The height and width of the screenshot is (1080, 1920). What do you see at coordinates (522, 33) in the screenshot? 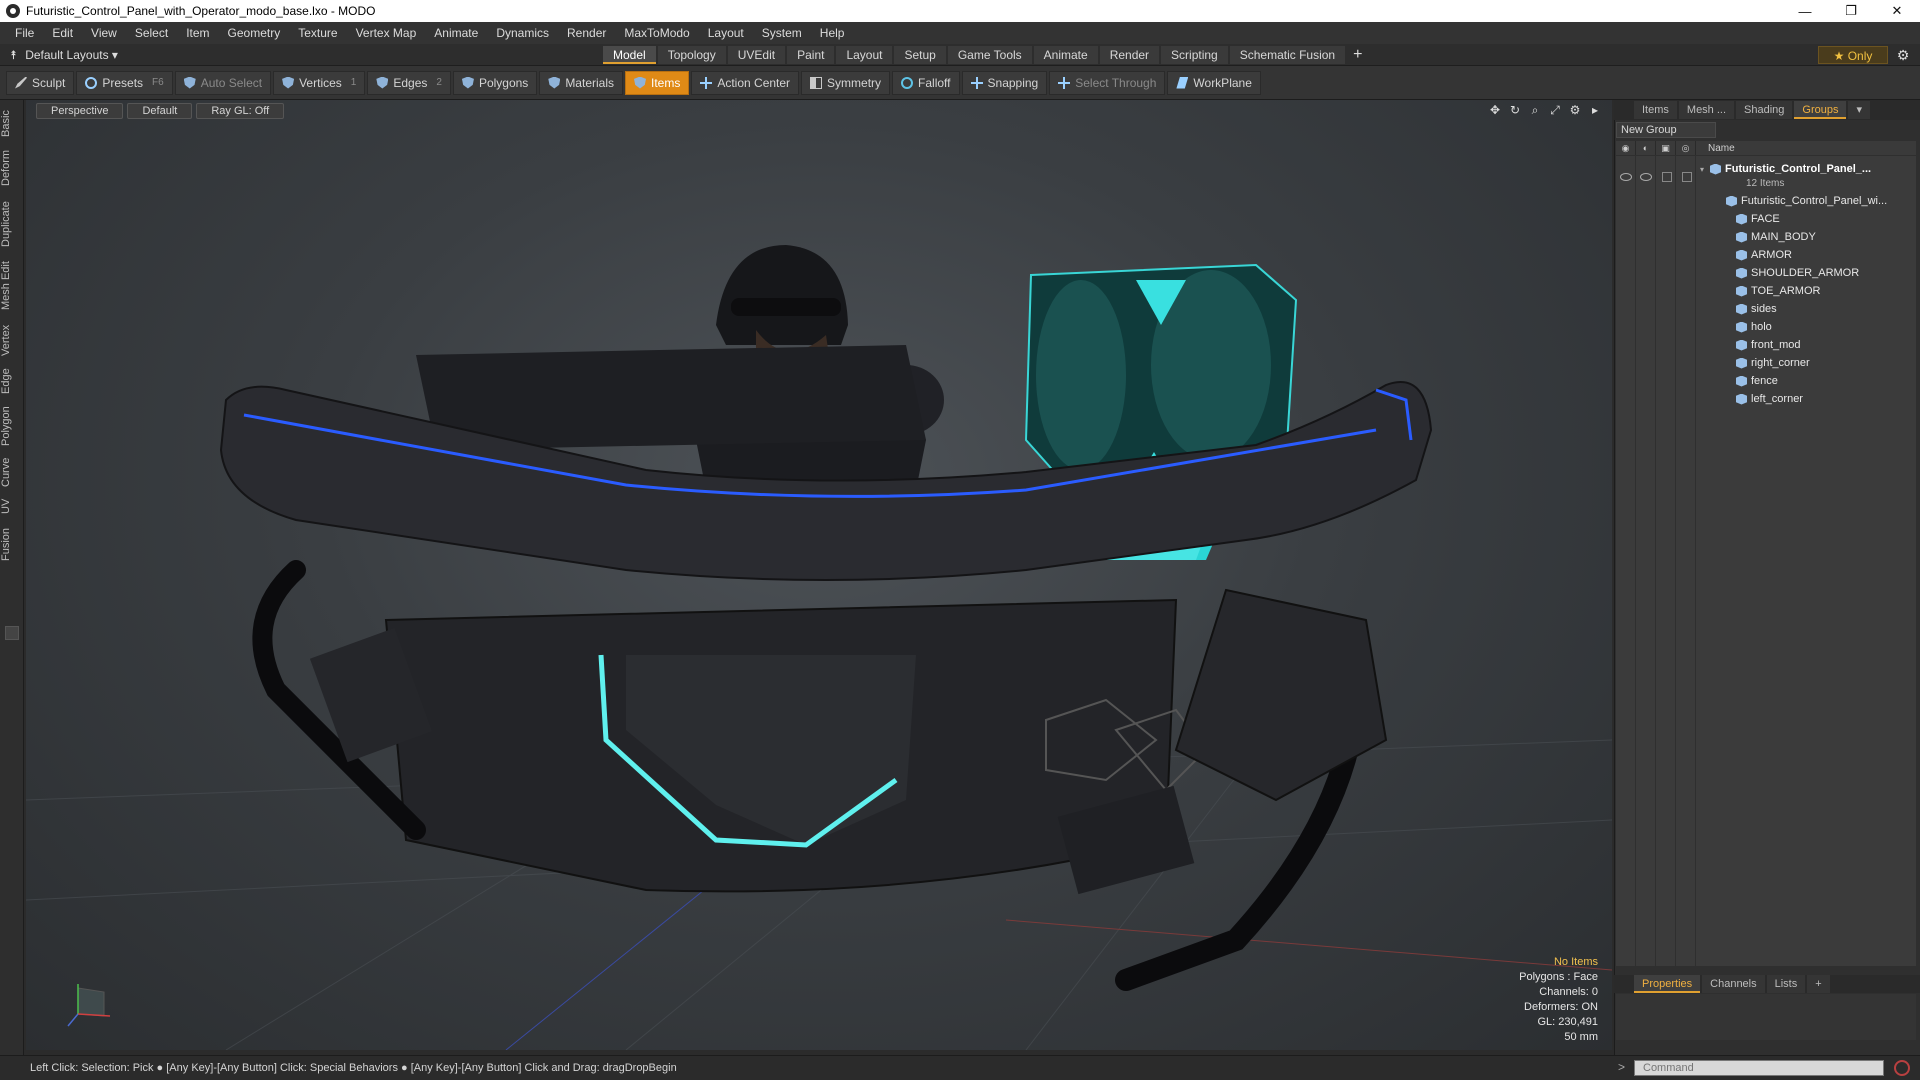
I see `menu-dynamics: Dynamics` at bounding box center [522, 33].